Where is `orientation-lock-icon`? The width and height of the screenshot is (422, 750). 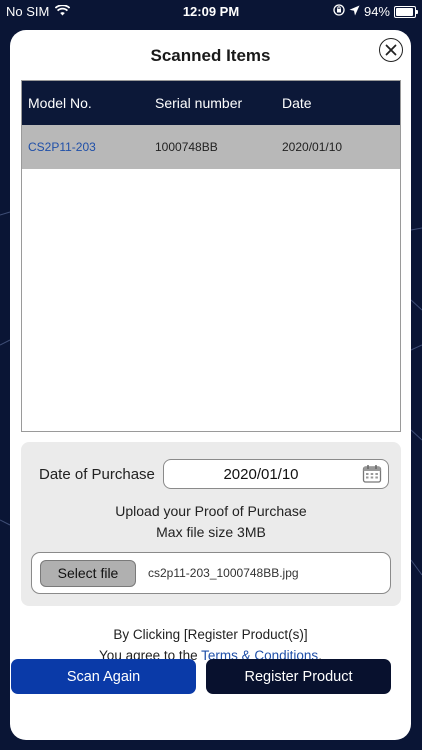
orientation-lock-icon is located at coordinates (339, 11).